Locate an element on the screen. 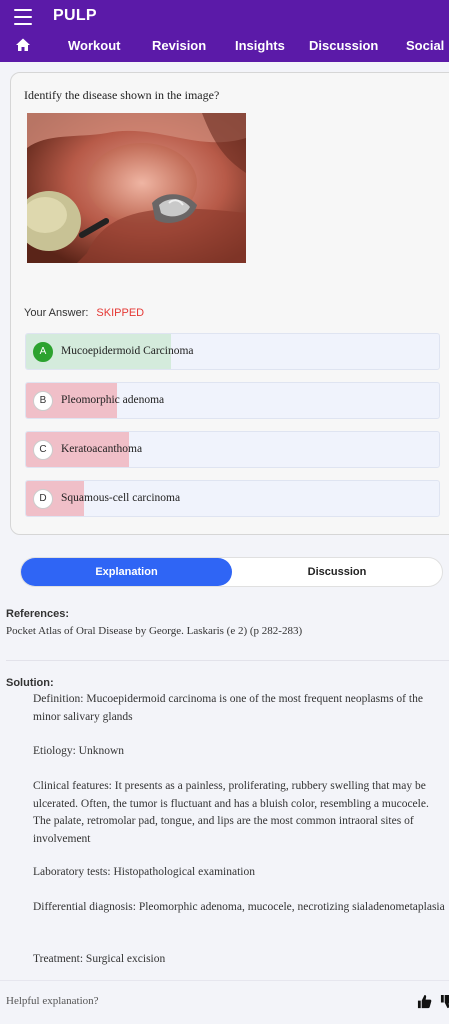 Image resolution: width=449 pixels, height=1024 pixels. option-b-badge: B is located at coordinates (43, 401).